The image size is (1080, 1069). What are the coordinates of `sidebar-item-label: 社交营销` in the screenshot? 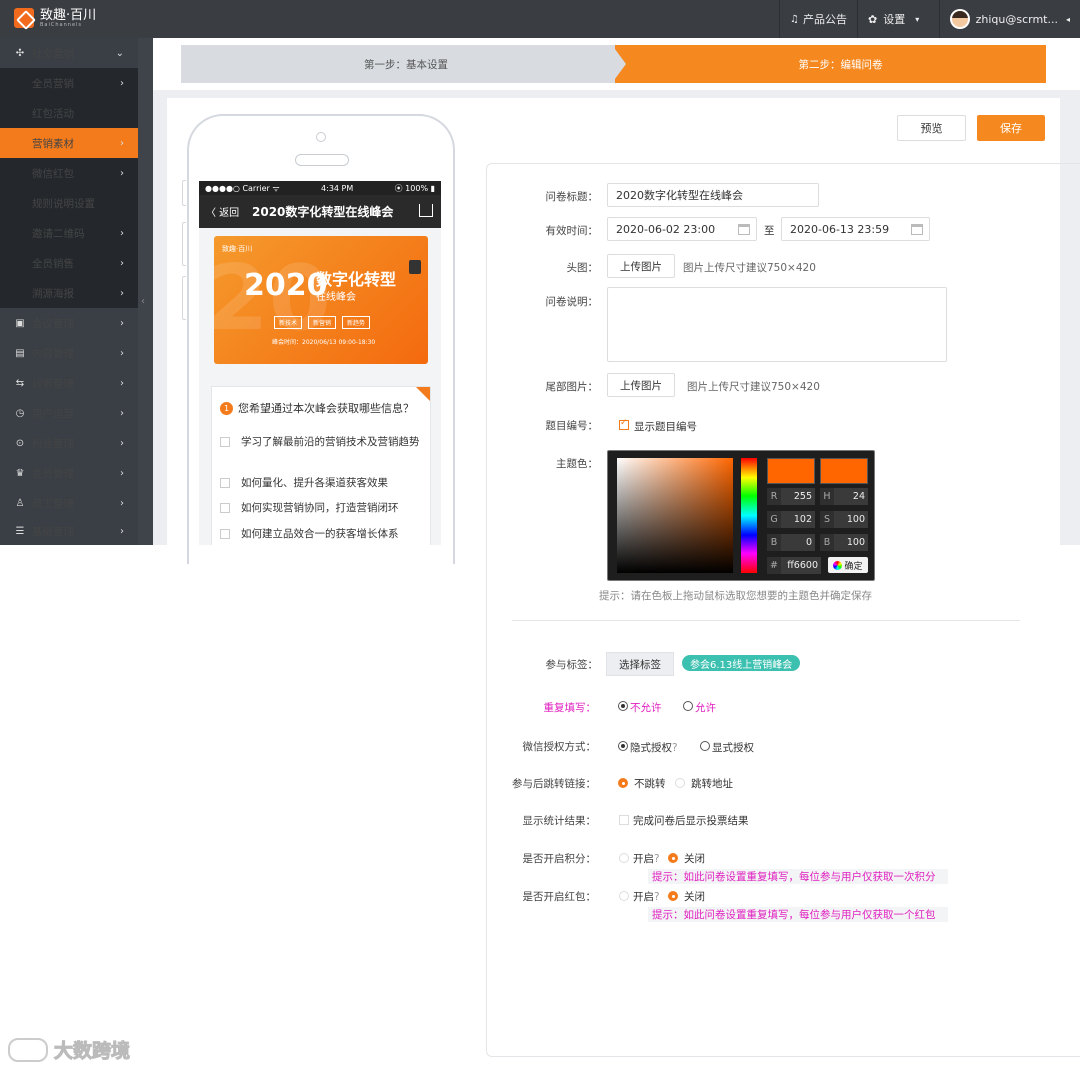 It's located at (53, 53).